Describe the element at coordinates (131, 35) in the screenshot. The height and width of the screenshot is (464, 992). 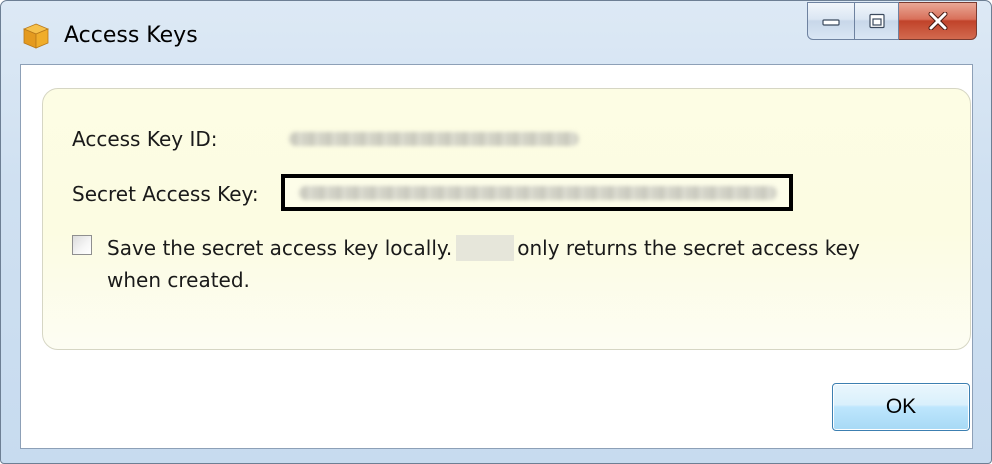
I see `window-title: Access Keys` at that location.